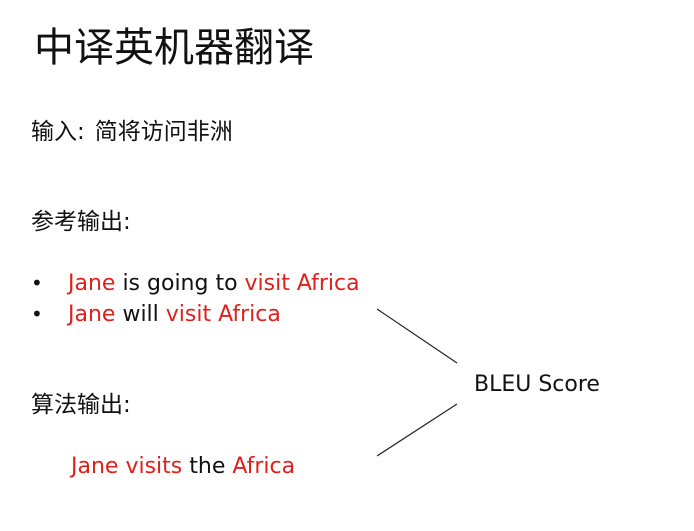 Image resolution: width=694 pixels, height=531 pixels. What do you see at coordinates (180, 283) in the screenshot?
I see `reference-segment: is going to` at bounding box center [180, 283].